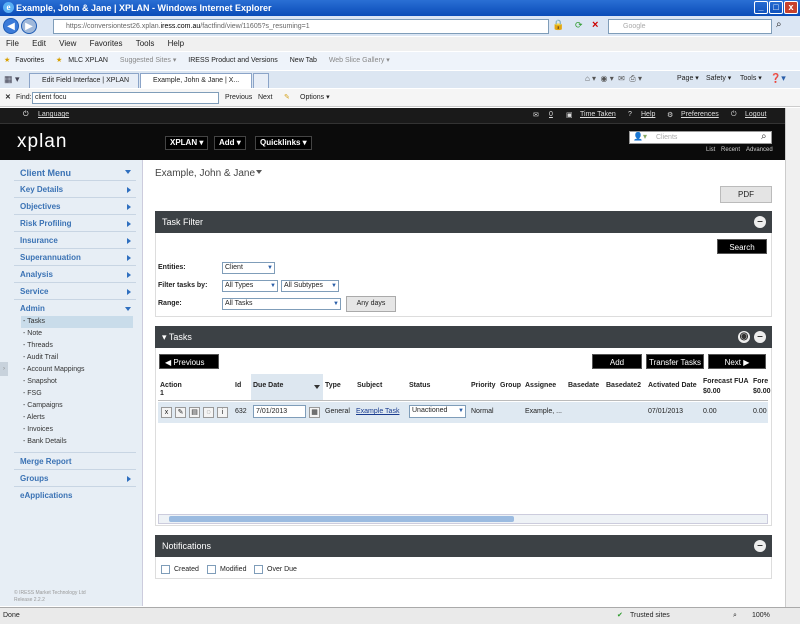  What do you see at coordinates (579, 25) in the screenshot?
I see `refresh-icon: ⟳` at bounding box center [579, 25].